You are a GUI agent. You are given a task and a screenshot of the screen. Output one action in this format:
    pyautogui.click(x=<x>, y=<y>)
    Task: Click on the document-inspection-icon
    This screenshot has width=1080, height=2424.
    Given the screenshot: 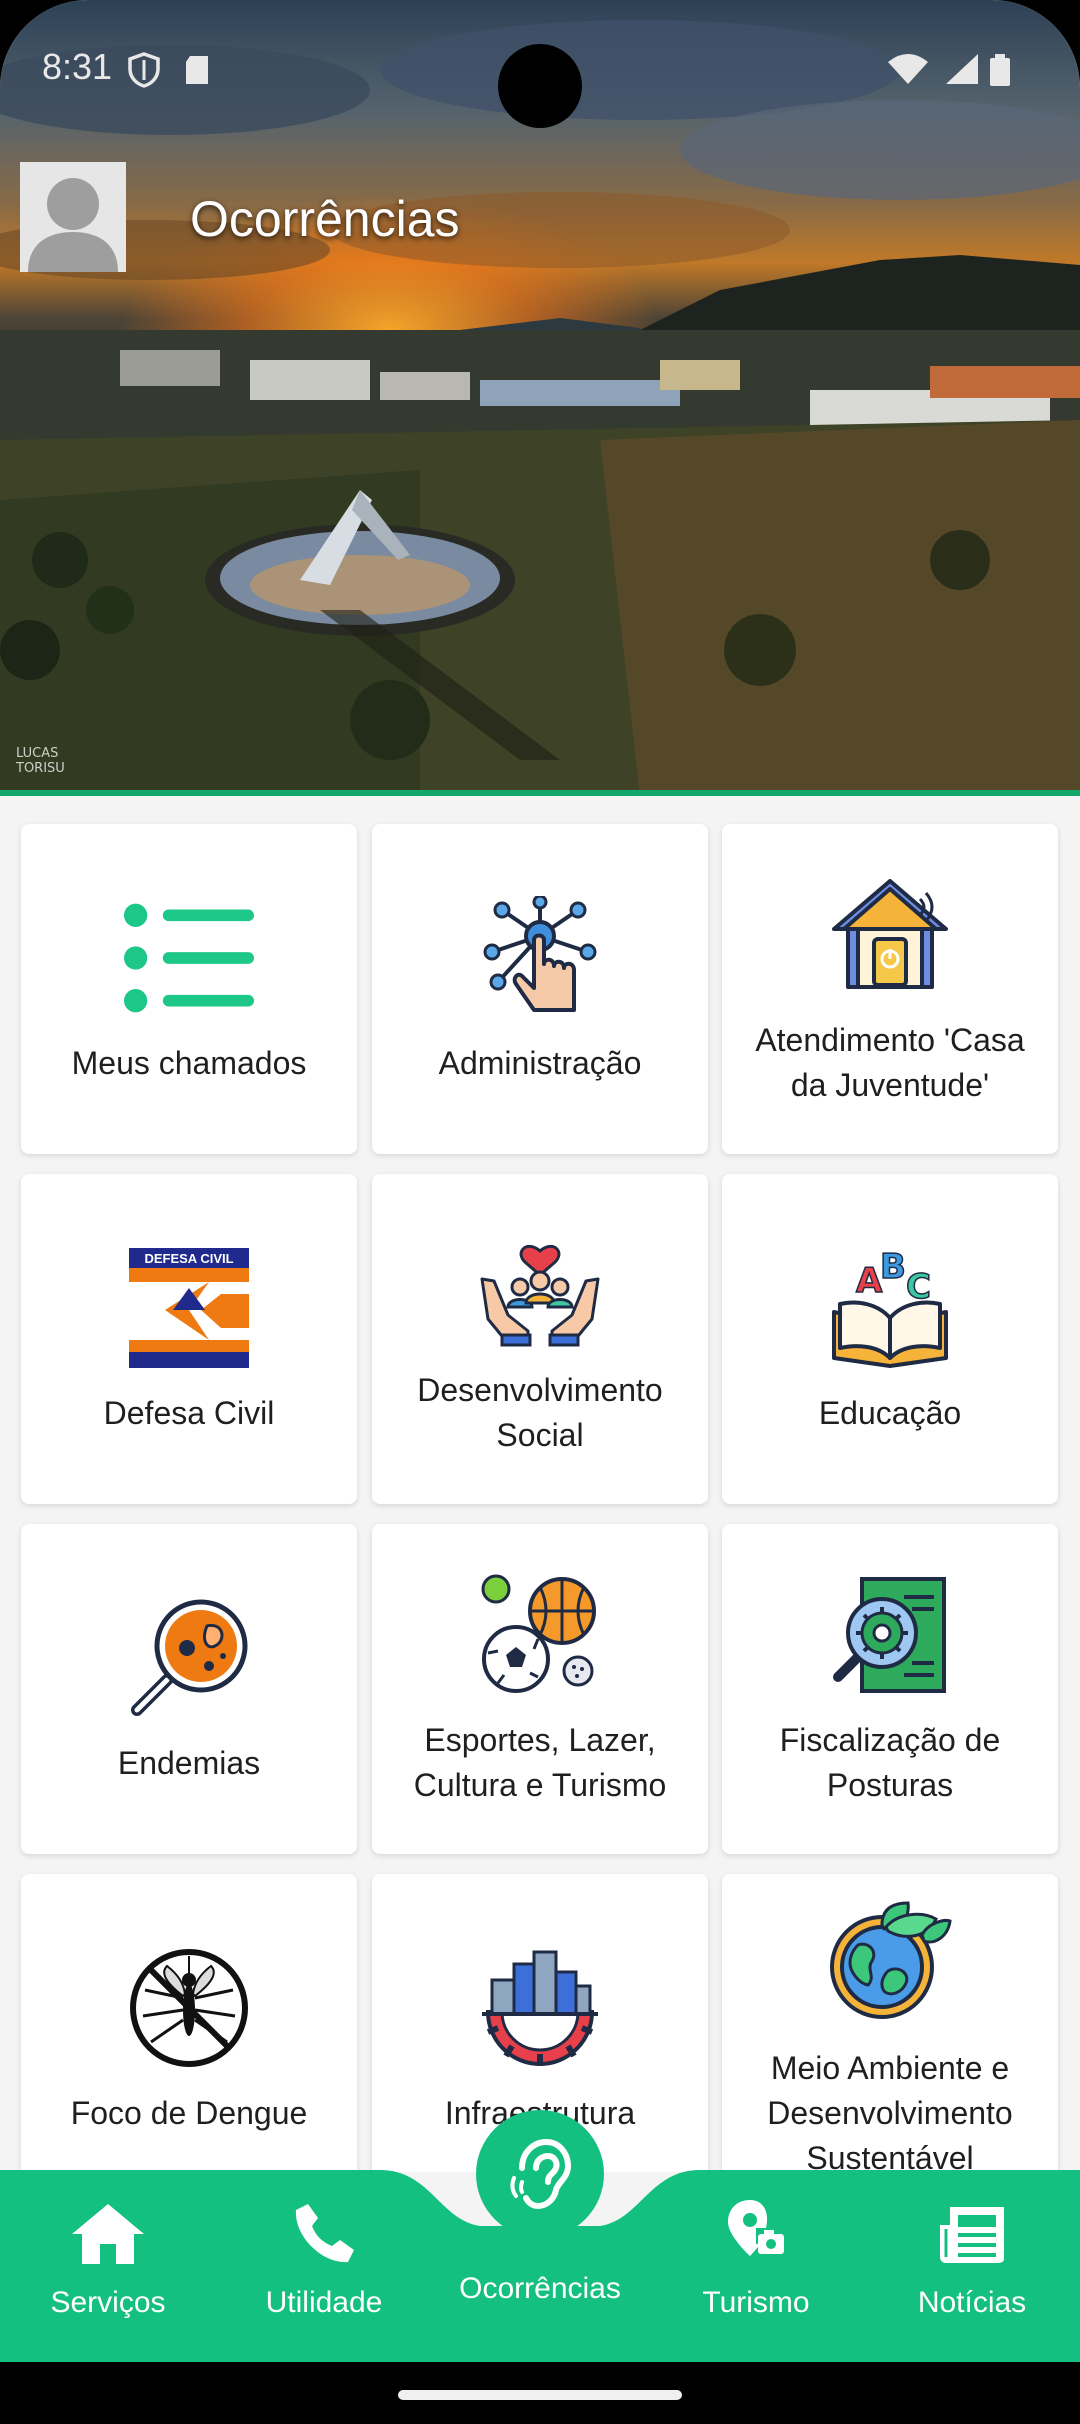 What is the action you would take?
    pyautogui.click(x=890, y=1635)
    